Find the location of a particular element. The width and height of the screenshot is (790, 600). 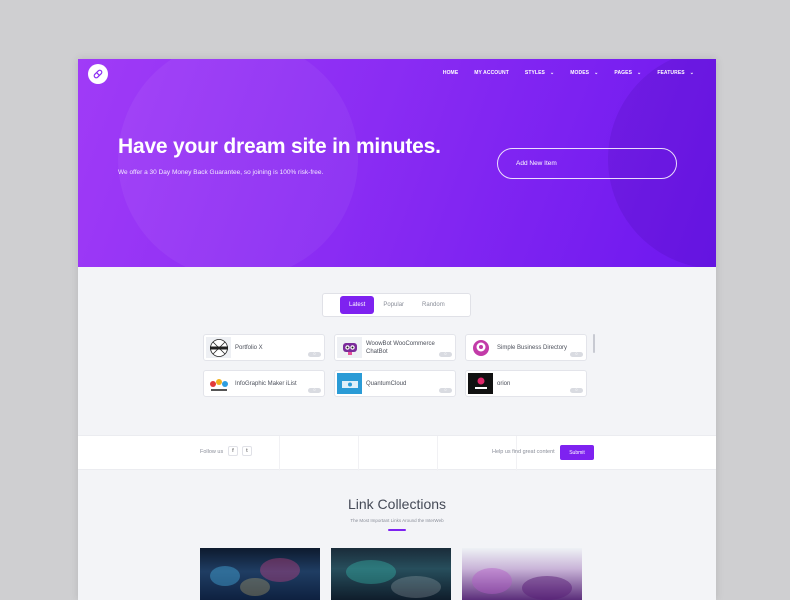

nav-item-label: HOME is located at coordinates (450, 73).